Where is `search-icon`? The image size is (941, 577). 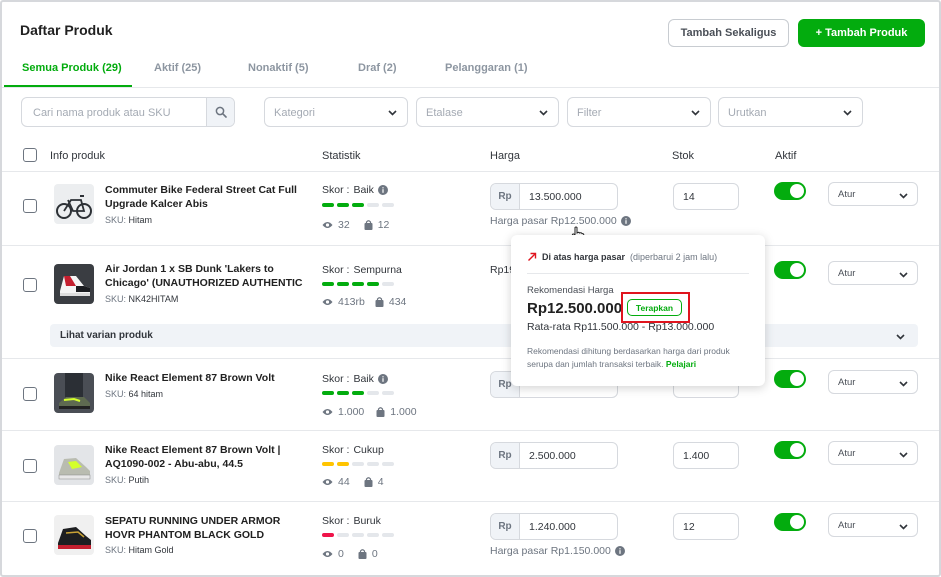
search-icon is located at coordinates (221, 112).